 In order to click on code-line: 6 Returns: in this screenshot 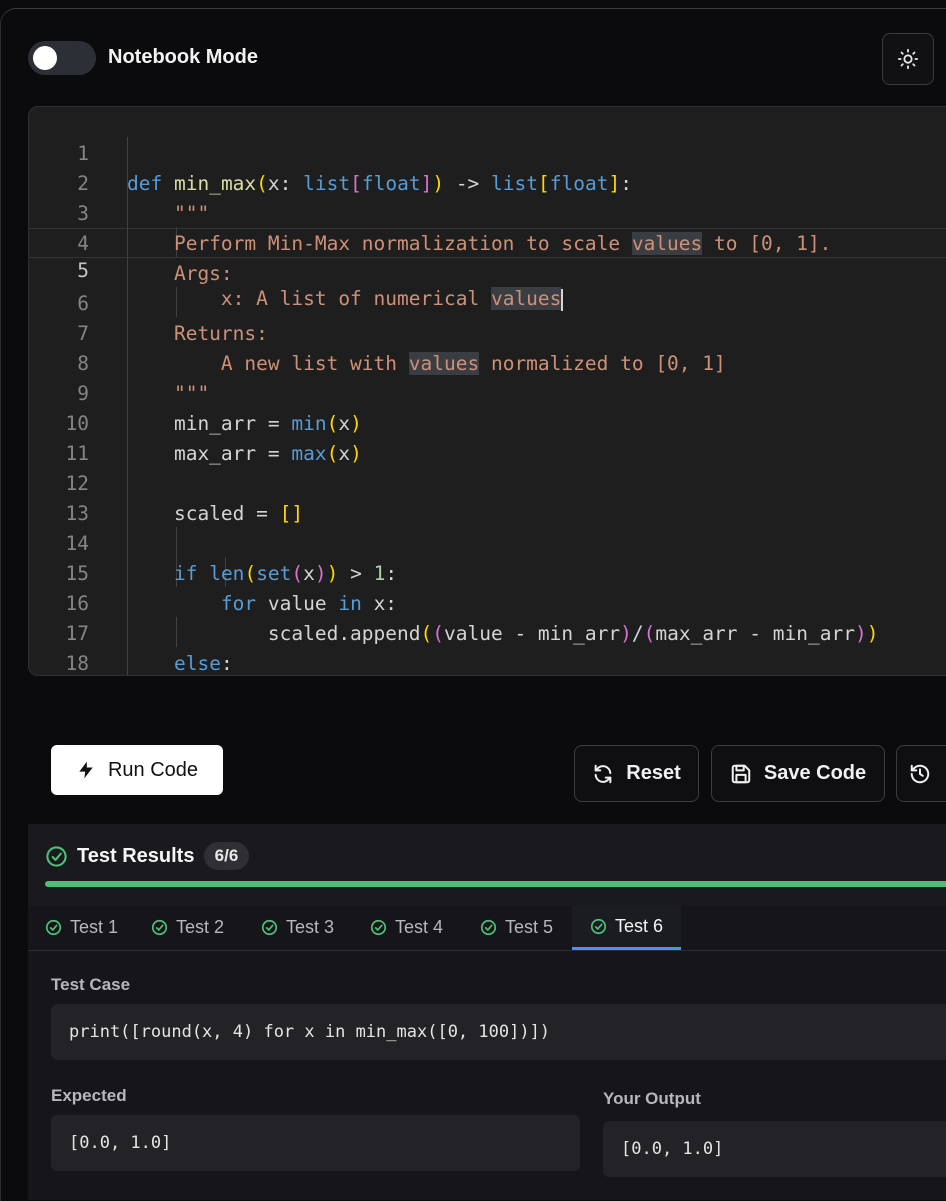, I will do `click(487, 302)`.